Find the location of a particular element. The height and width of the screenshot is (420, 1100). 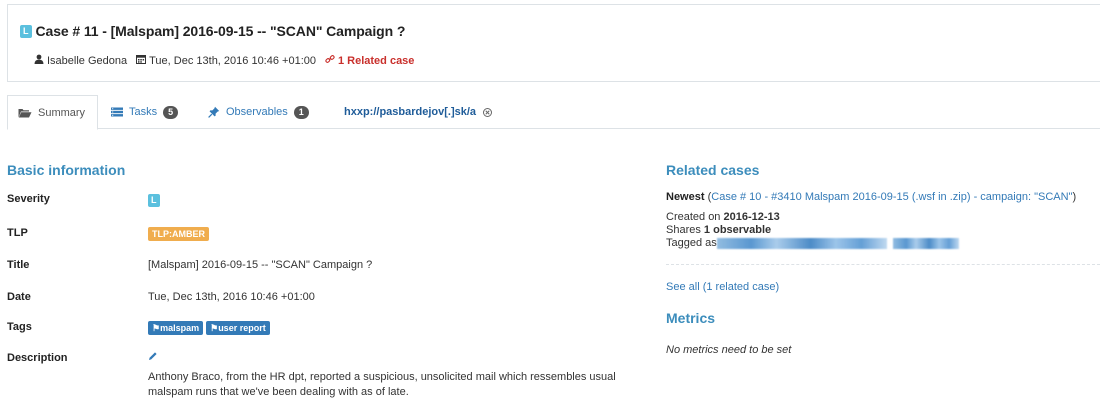

created-date-text: Tue, Dec 13th, 2016 10:46 +01:00 is located at coordinates (232, 60).